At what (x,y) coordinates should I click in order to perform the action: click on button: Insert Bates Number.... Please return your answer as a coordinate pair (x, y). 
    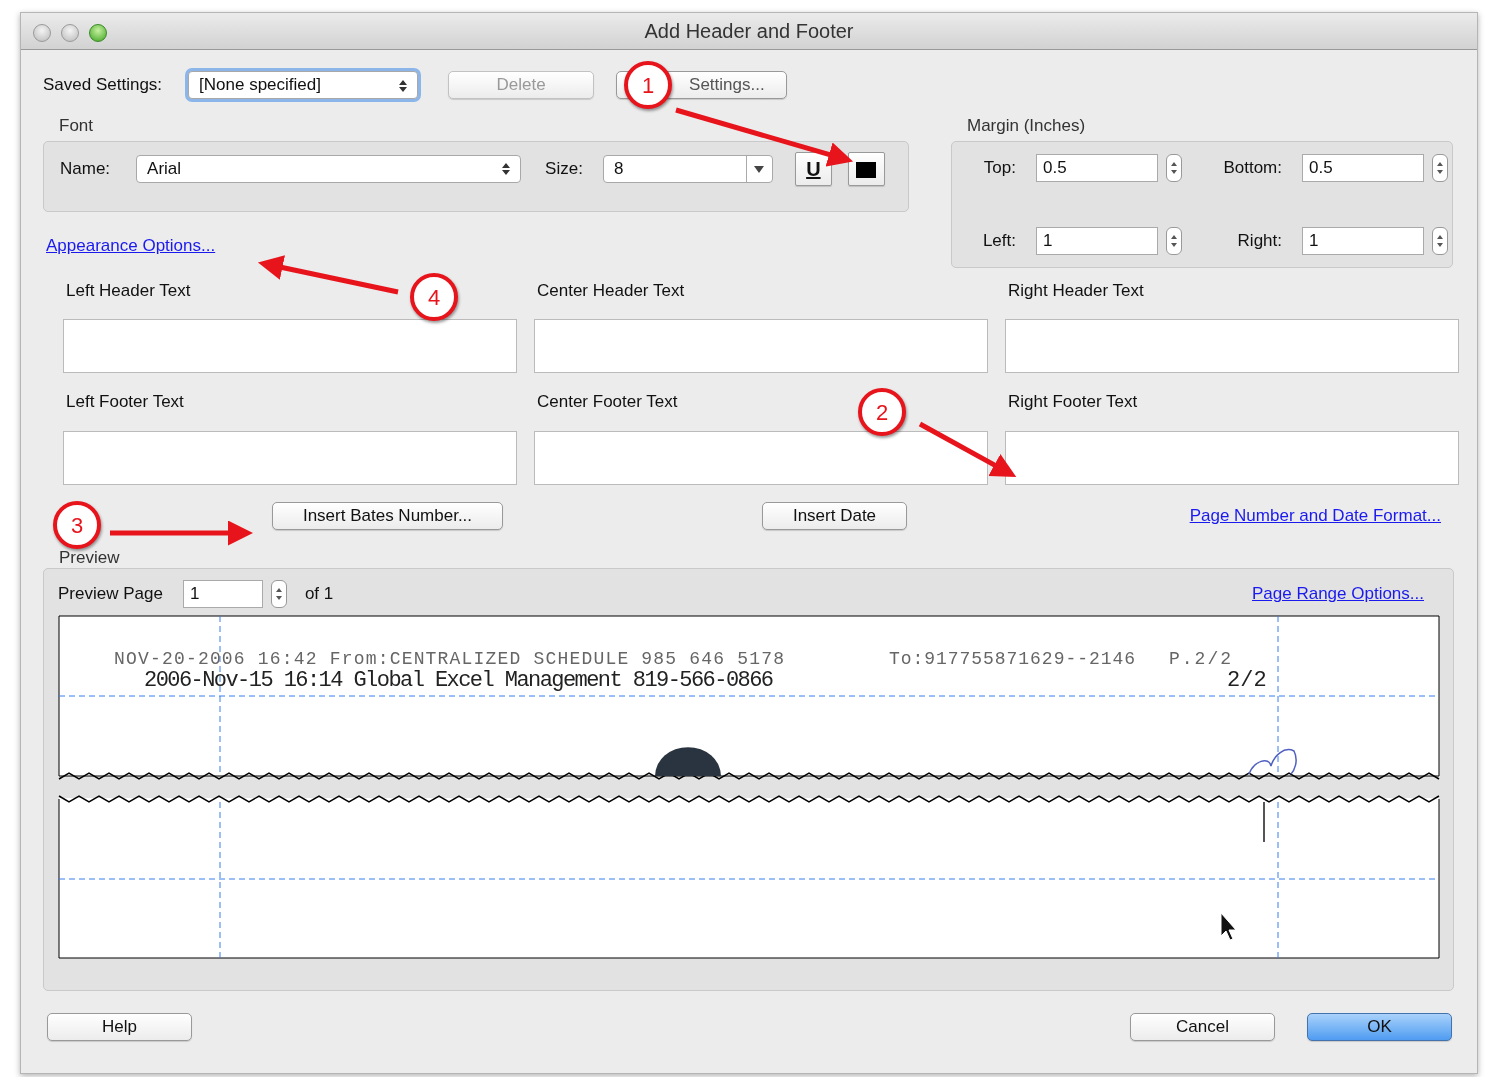
    Looking at the image, I should click on (387, 515).